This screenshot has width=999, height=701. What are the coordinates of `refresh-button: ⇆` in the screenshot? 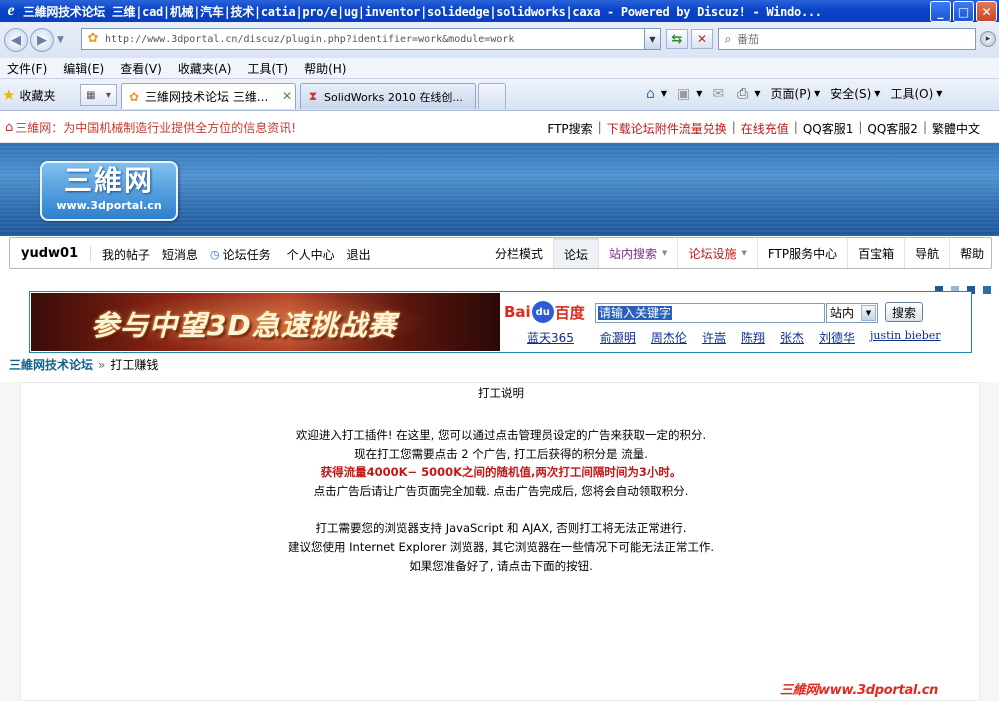 It's located at (677, 39).